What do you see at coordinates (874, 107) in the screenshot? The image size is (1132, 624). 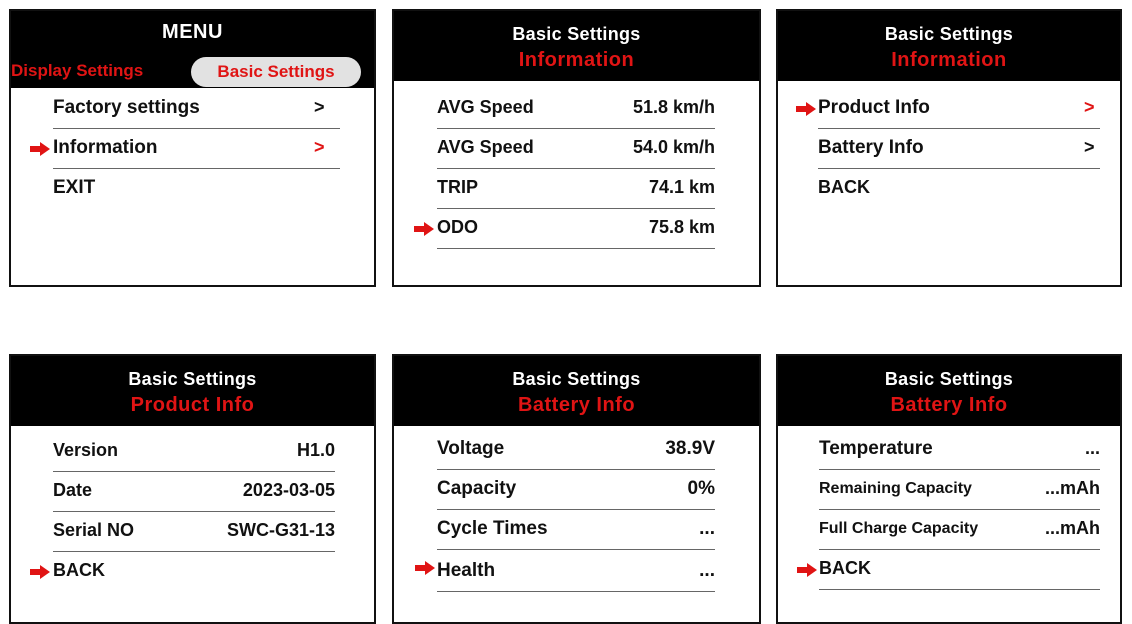 I see `menu-item-label: Product Info` at bounding box center [874, 107].